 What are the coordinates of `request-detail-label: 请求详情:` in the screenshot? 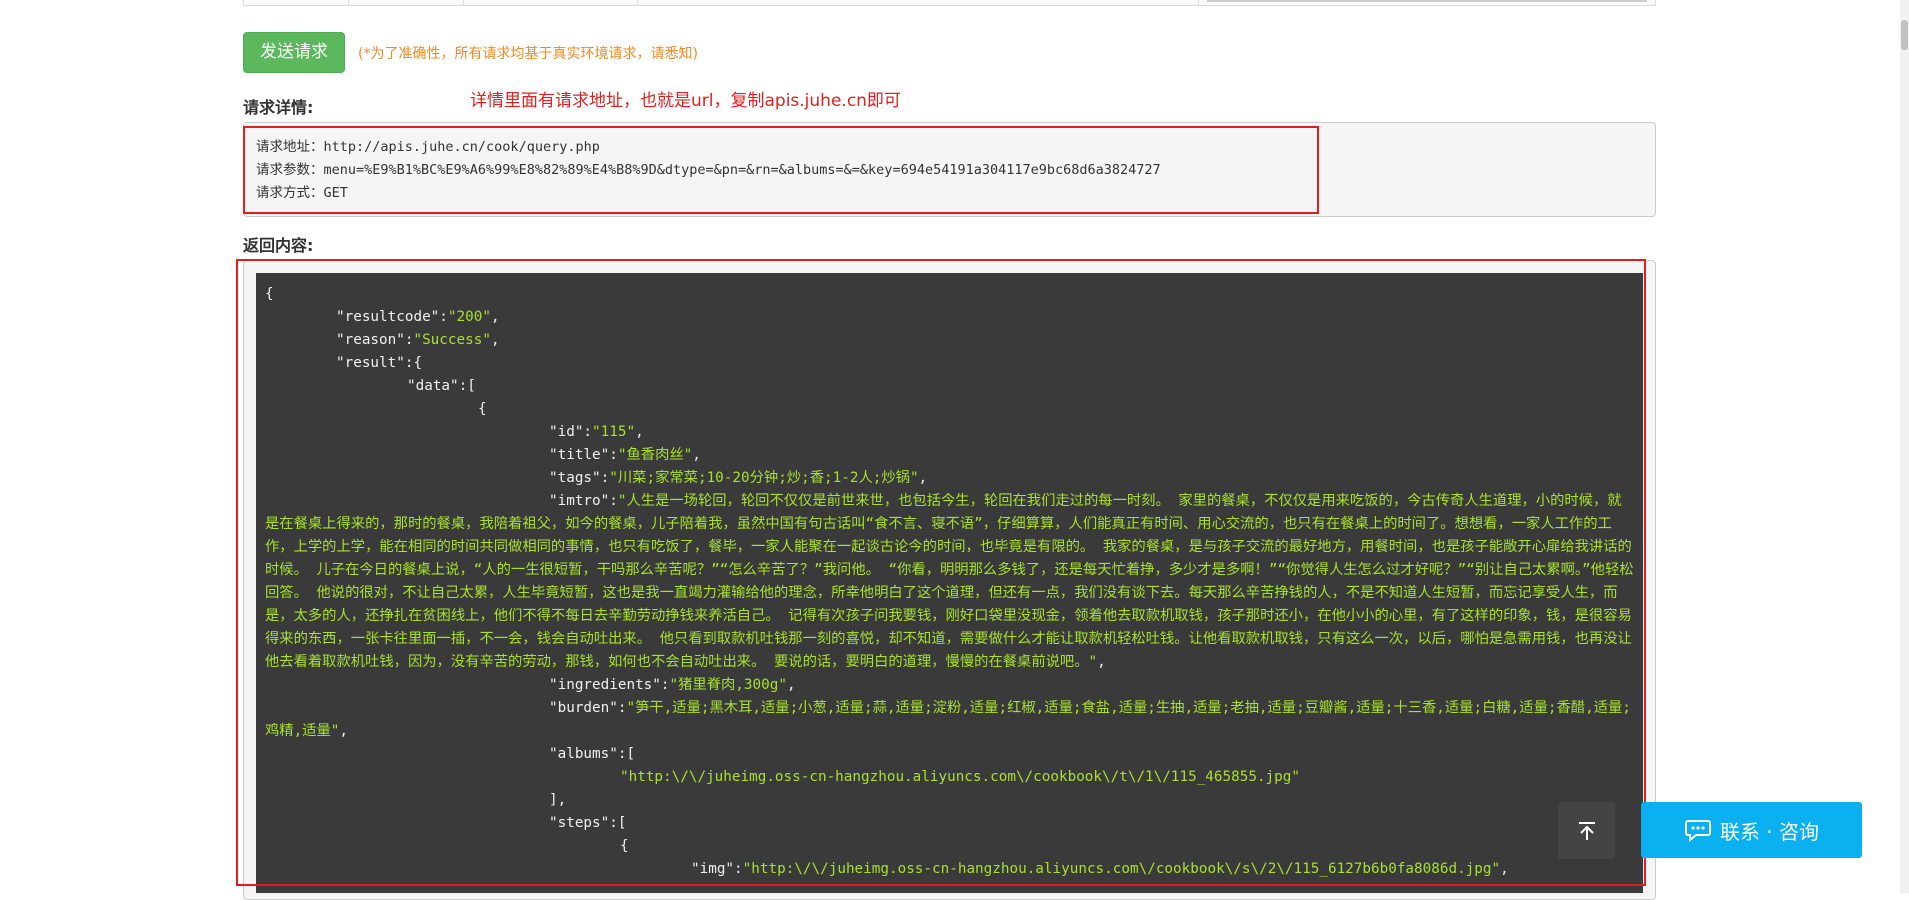 It's located at (278, 107).